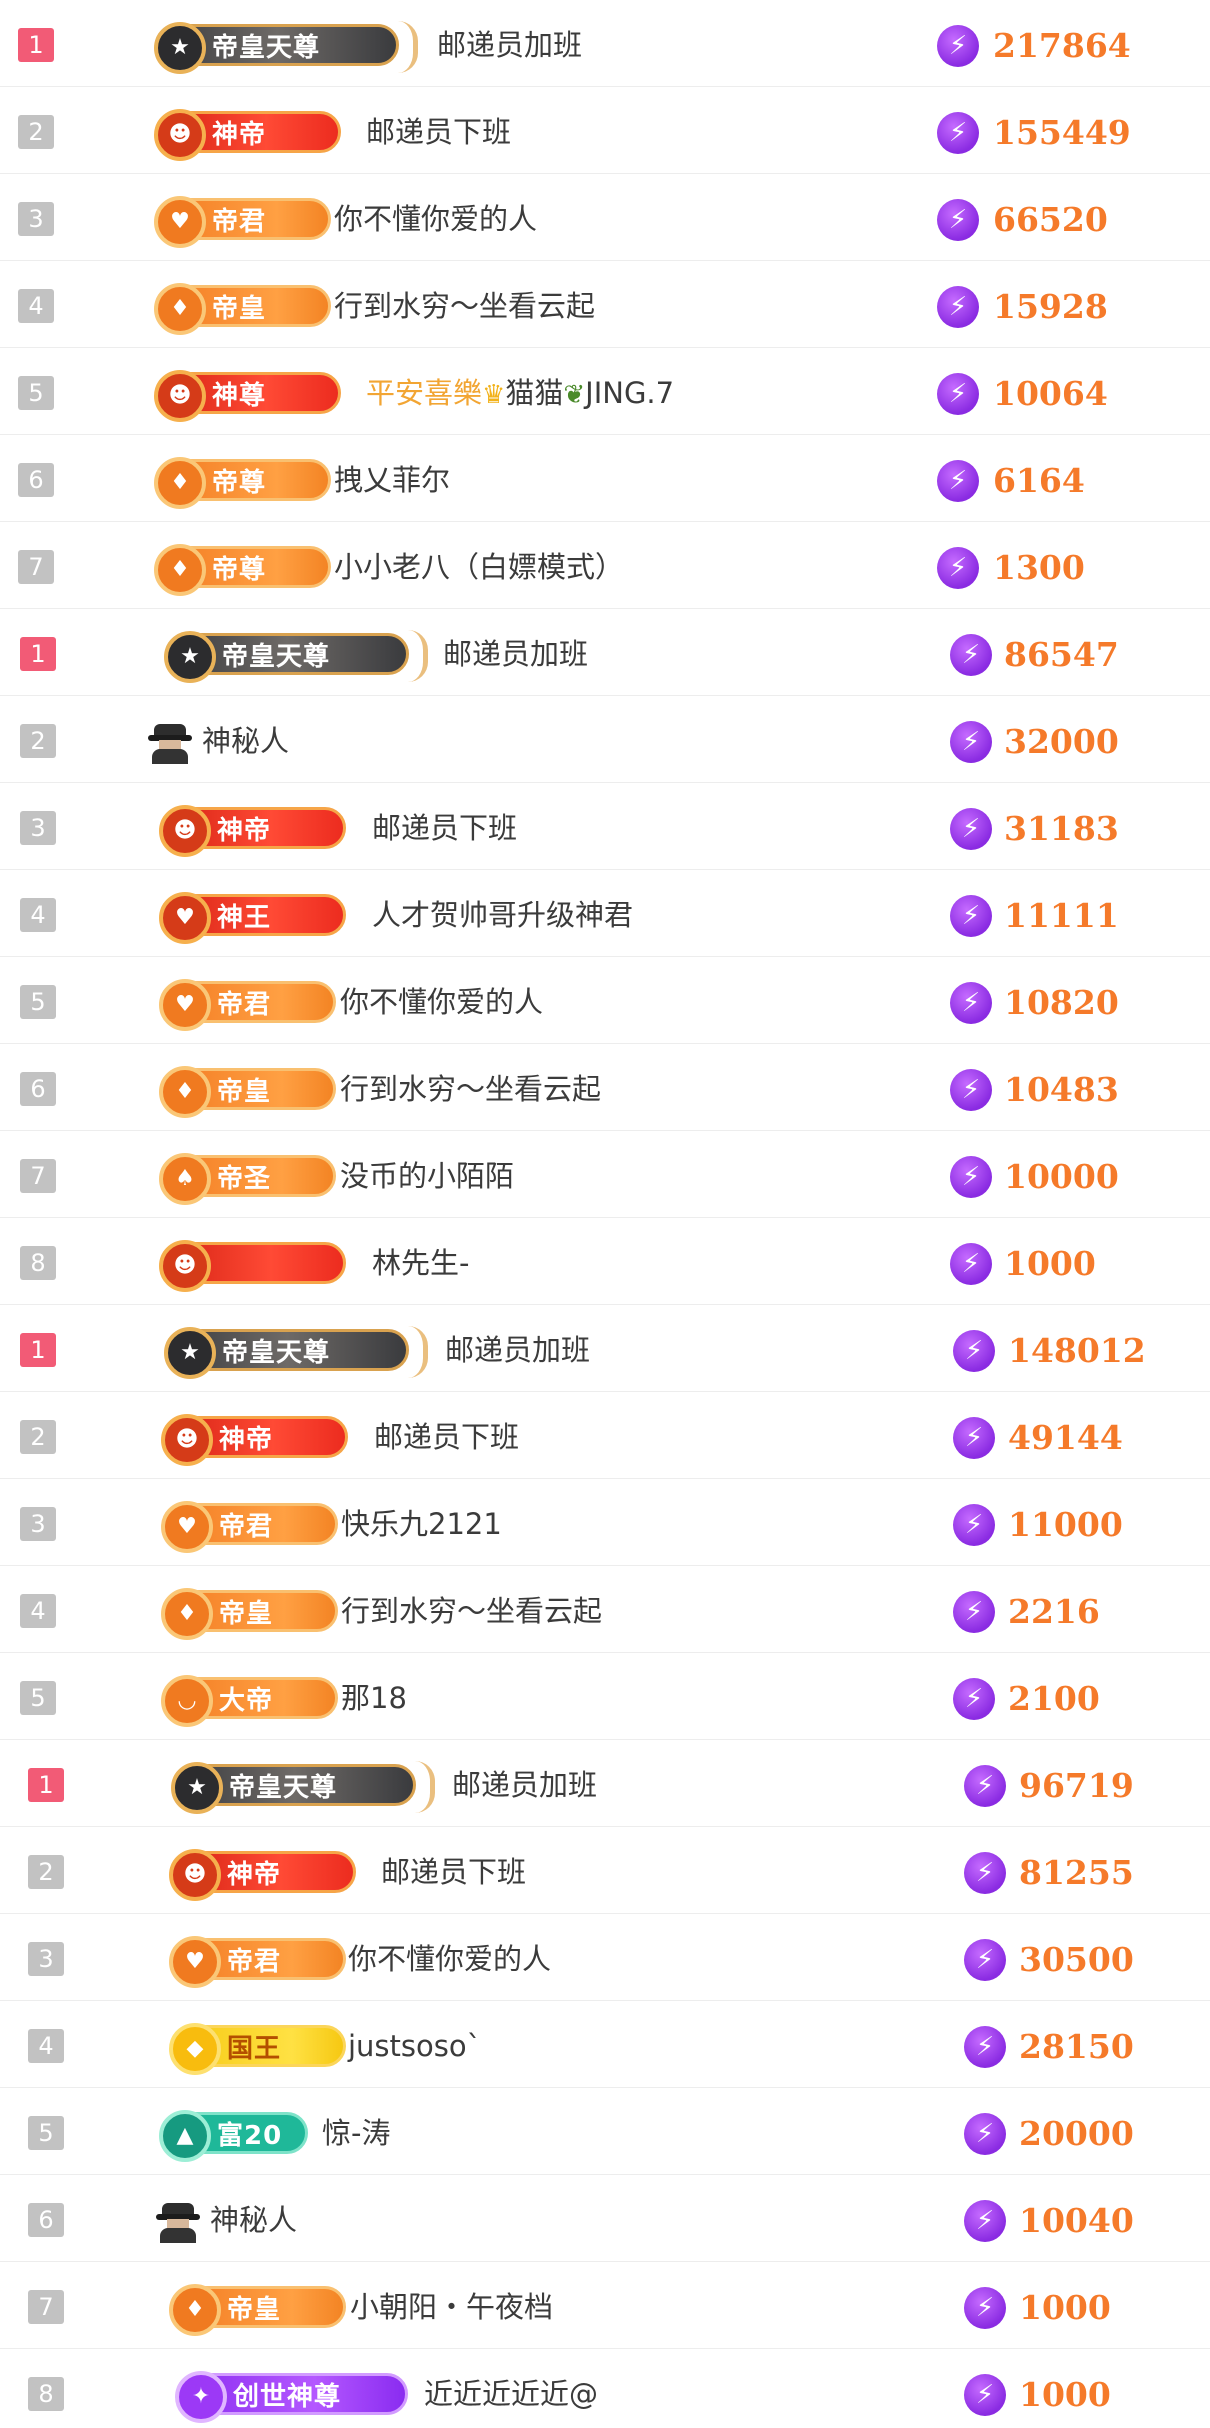 The height and width of the screenshot is (2428, 1210). I want to click on level-badge-label, so click(267, 1266).